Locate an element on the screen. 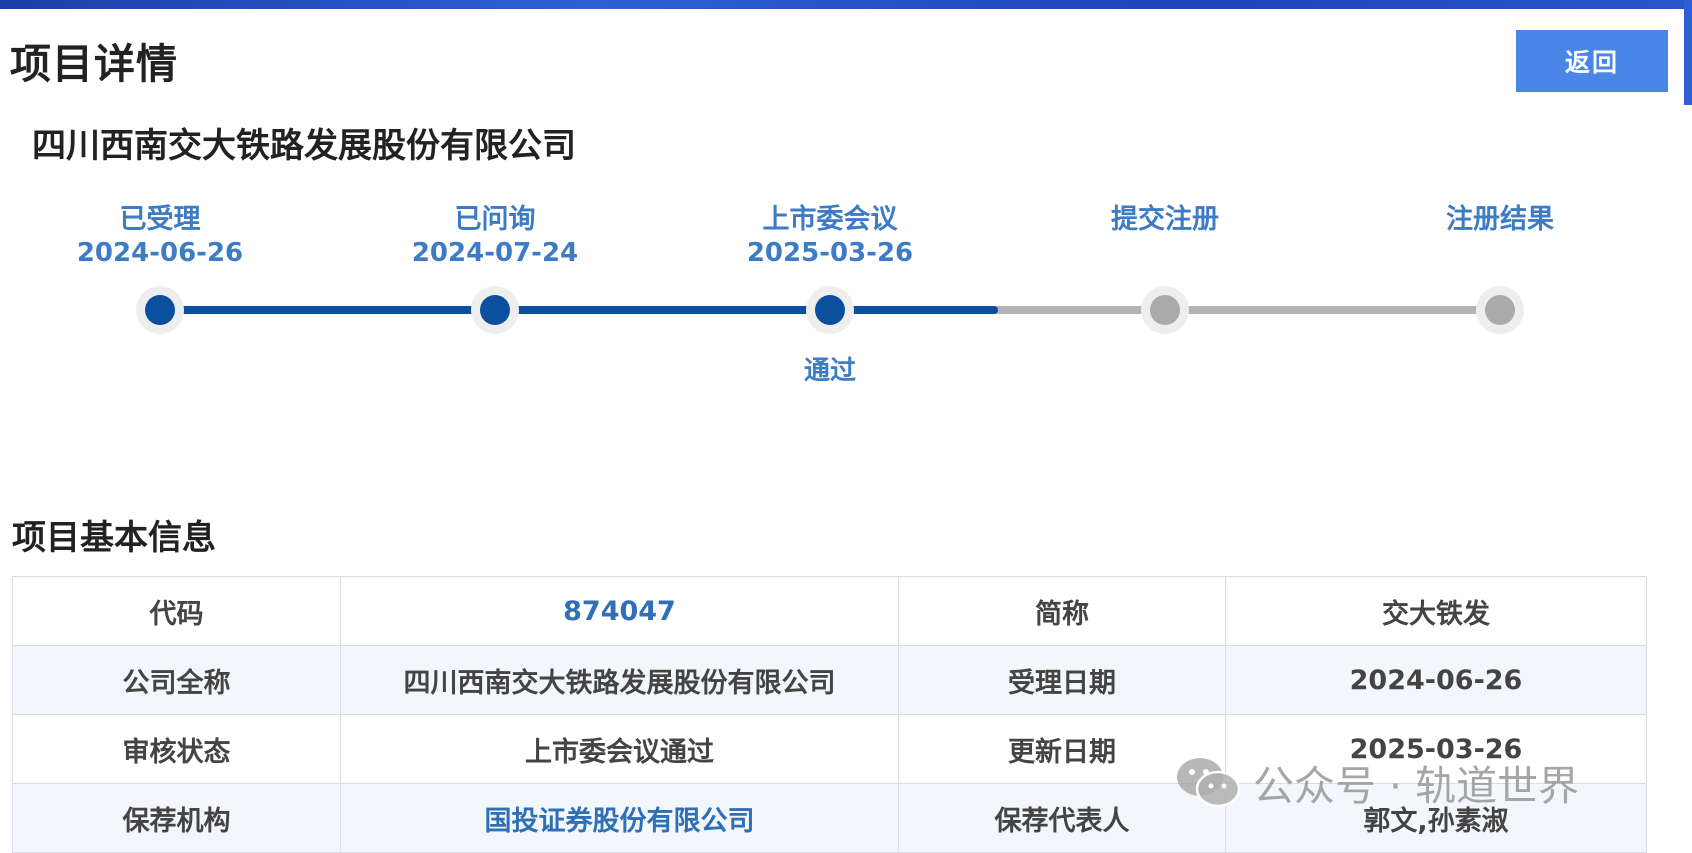 This screenshot has width=1692, height=853. top-accent-bar is located at coordinates (846, 4).